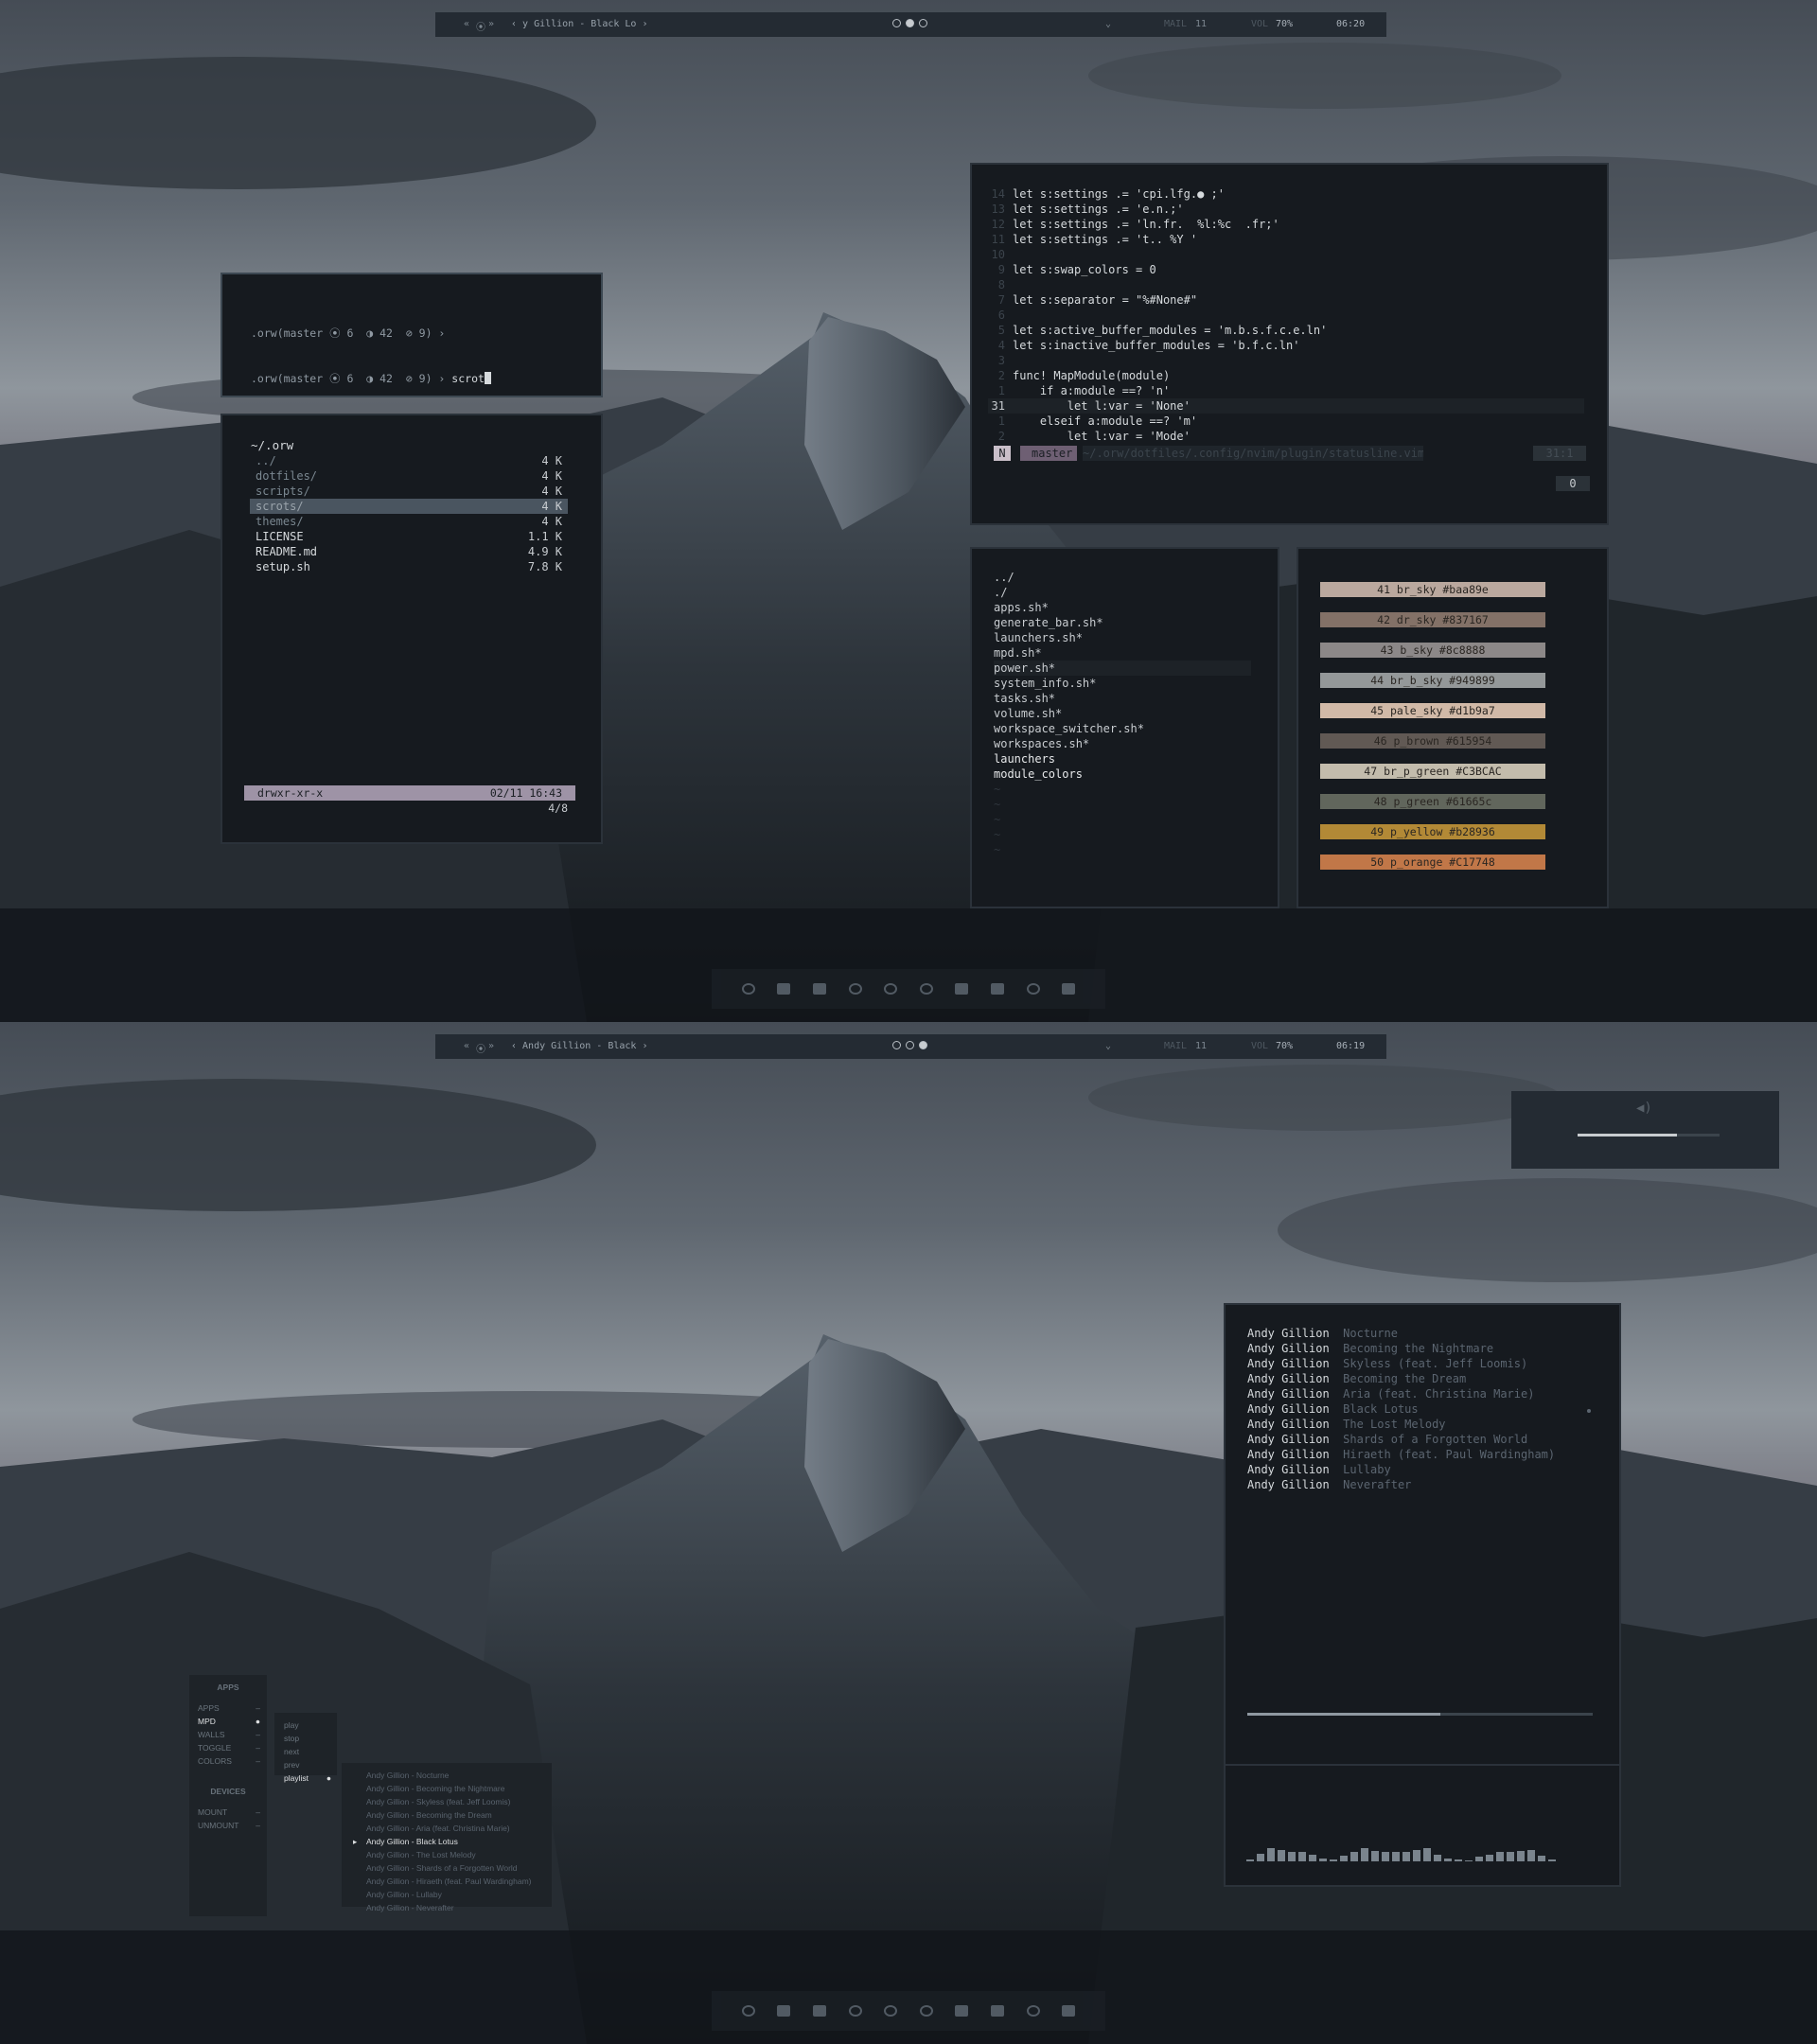  I want to click on terminal-prompt: .orw(master ⦿ 6 ◑ 42 ⊘ 9) › scrot, so click(371, 378).